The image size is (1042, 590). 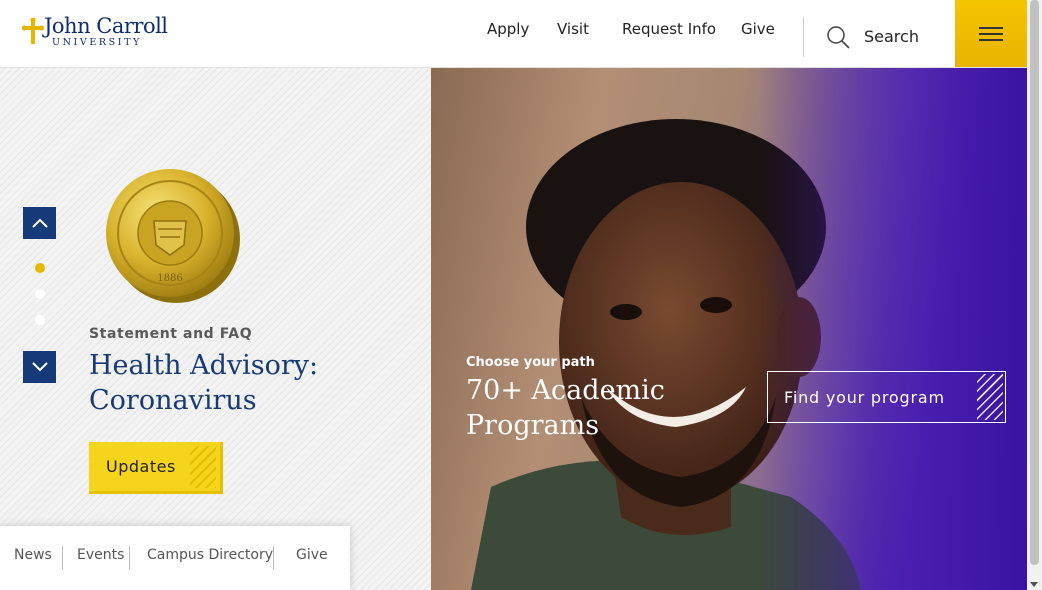 I want to click on utility-link-news: News, so click(x=33, y=555).